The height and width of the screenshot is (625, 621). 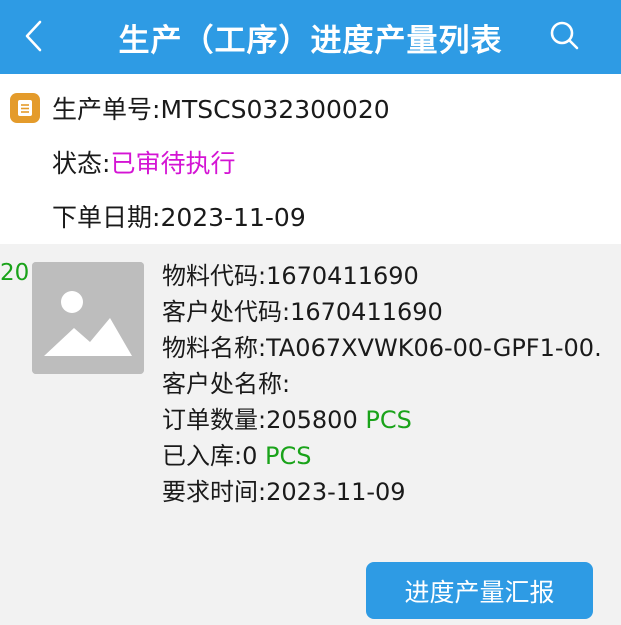 I want to click on order-date: 下单日期:2023-11-09, so click(x=179, y=216).